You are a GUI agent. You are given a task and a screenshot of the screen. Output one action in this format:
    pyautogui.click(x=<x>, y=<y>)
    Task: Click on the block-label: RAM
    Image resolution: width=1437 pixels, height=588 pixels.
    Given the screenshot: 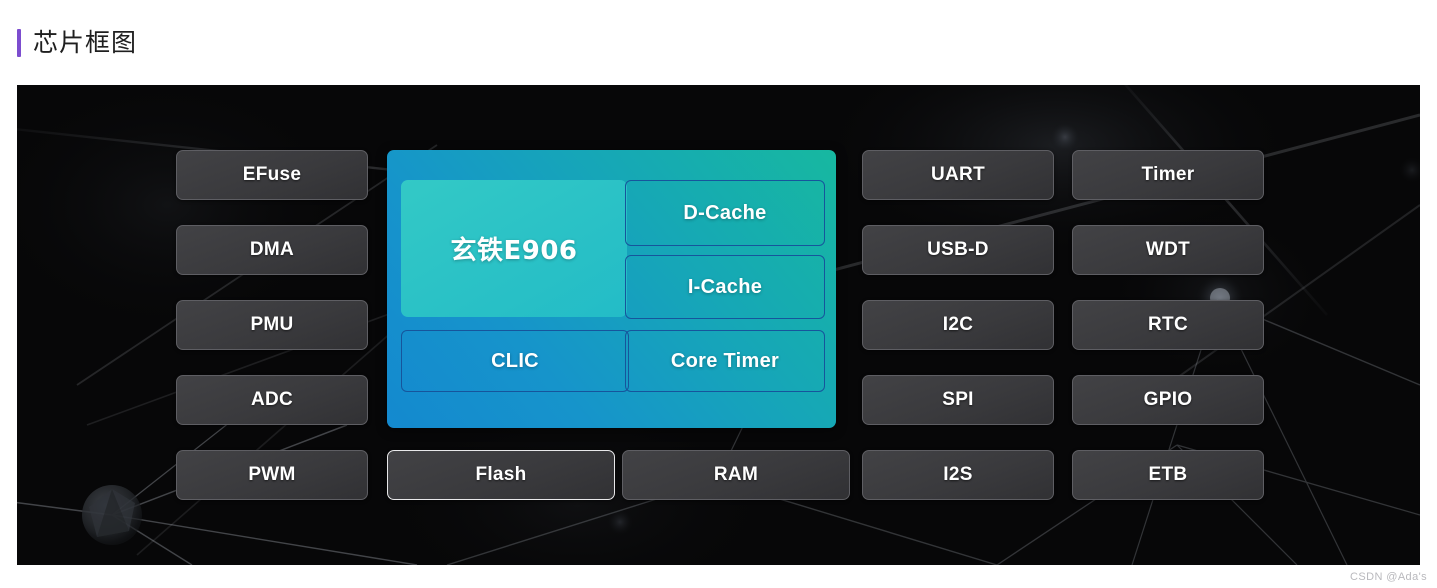 What is the action you would take?
    pyautogui.click(x=736, y=474)
    